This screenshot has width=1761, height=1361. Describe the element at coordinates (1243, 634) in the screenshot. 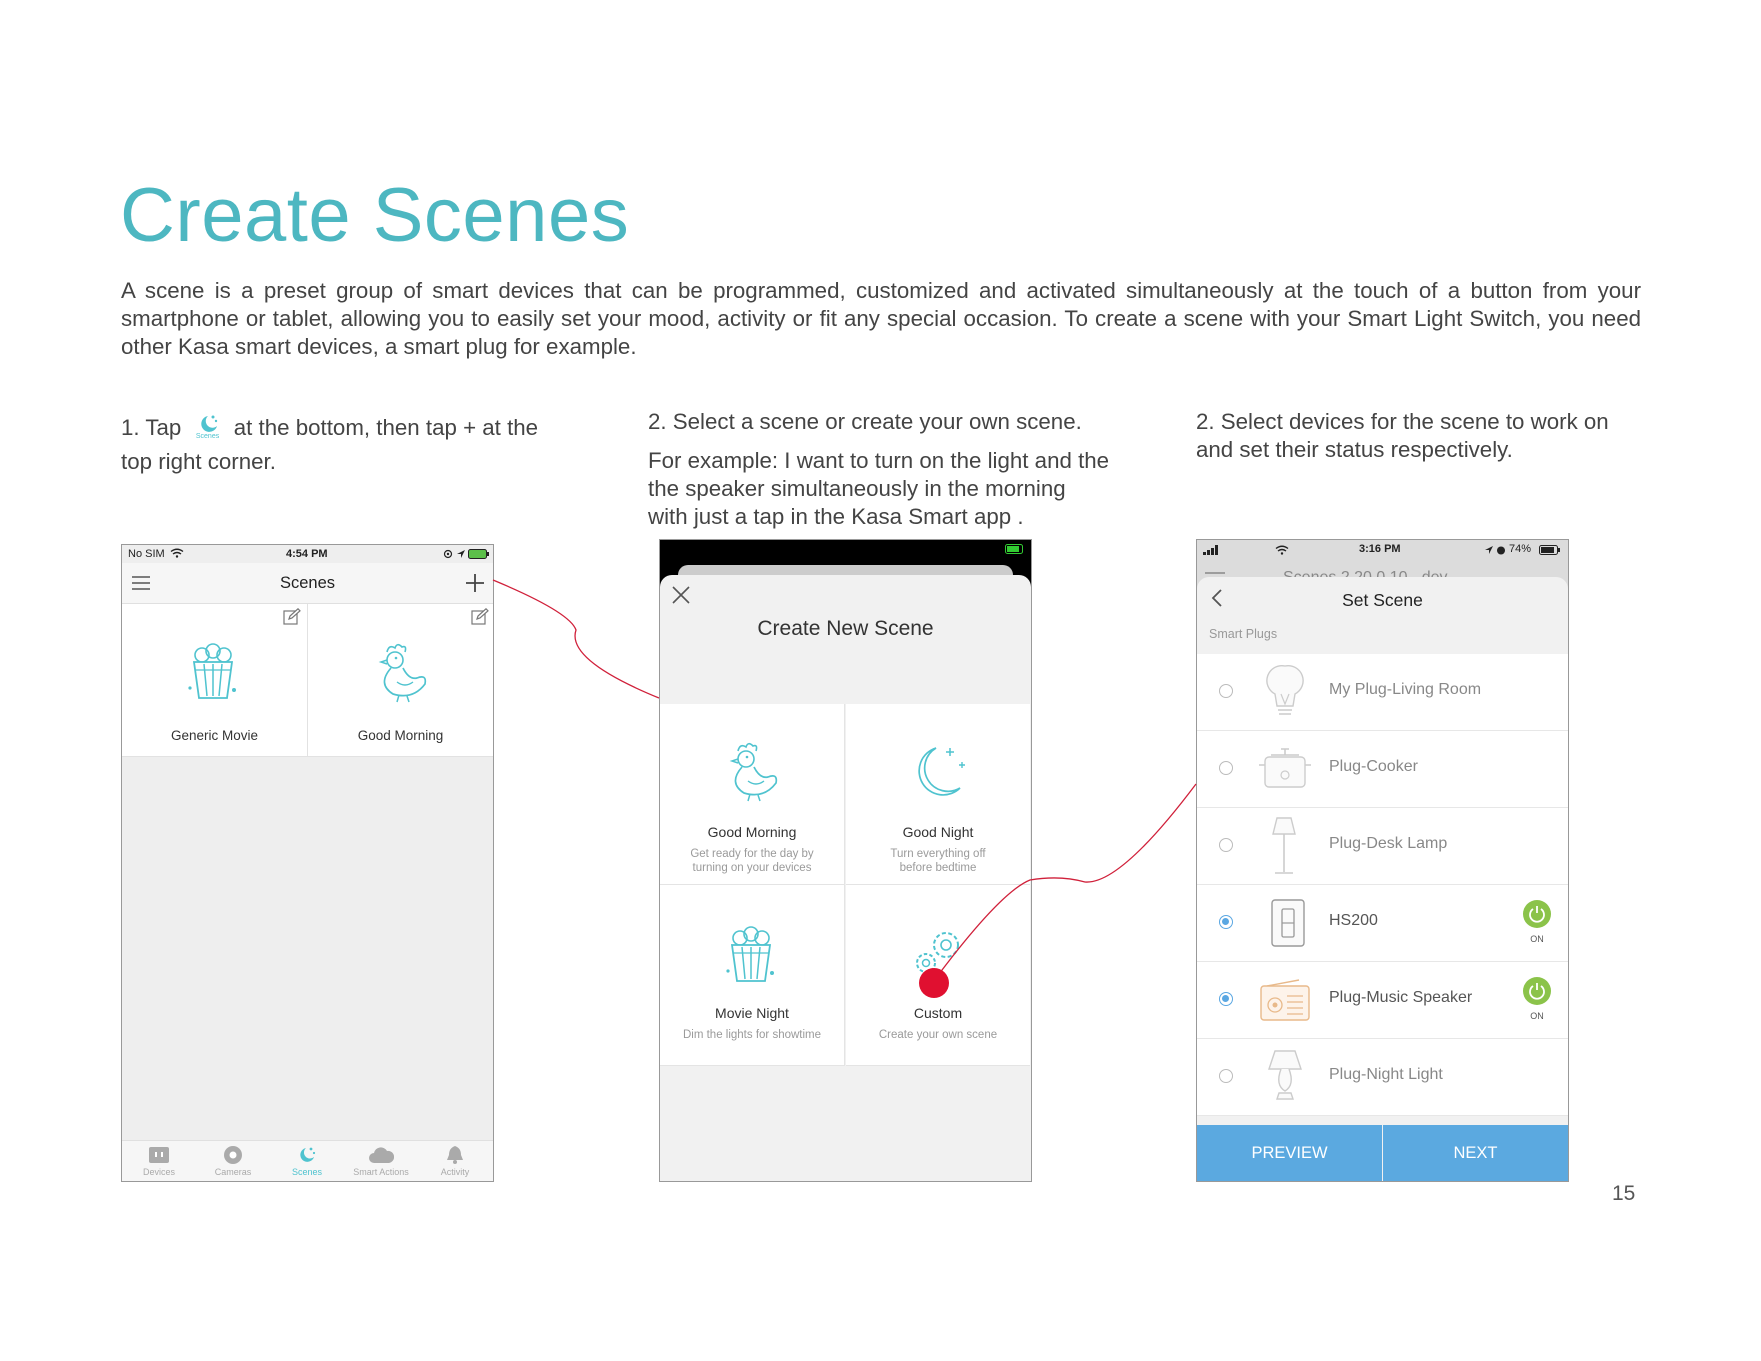

I see `section-header: Smart Plugs` at that location.